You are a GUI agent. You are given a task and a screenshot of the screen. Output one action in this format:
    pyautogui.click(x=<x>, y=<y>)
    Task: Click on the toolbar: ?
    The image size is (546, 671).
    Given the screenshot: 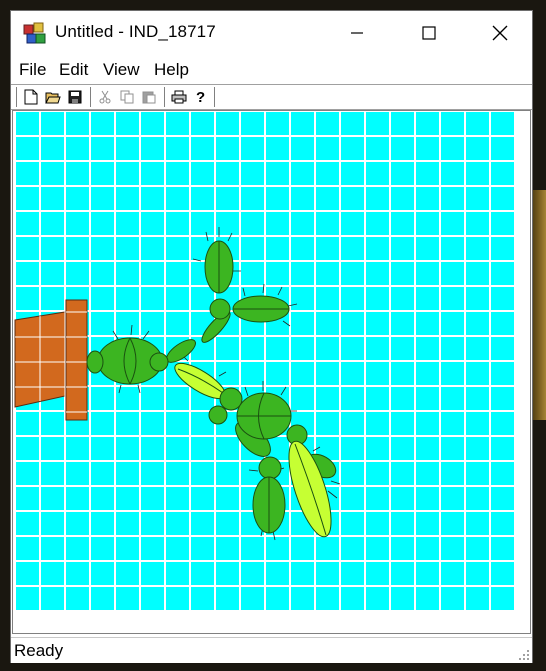 What is the action you would take?
    pyautogui.click(x=271, y=97)
    